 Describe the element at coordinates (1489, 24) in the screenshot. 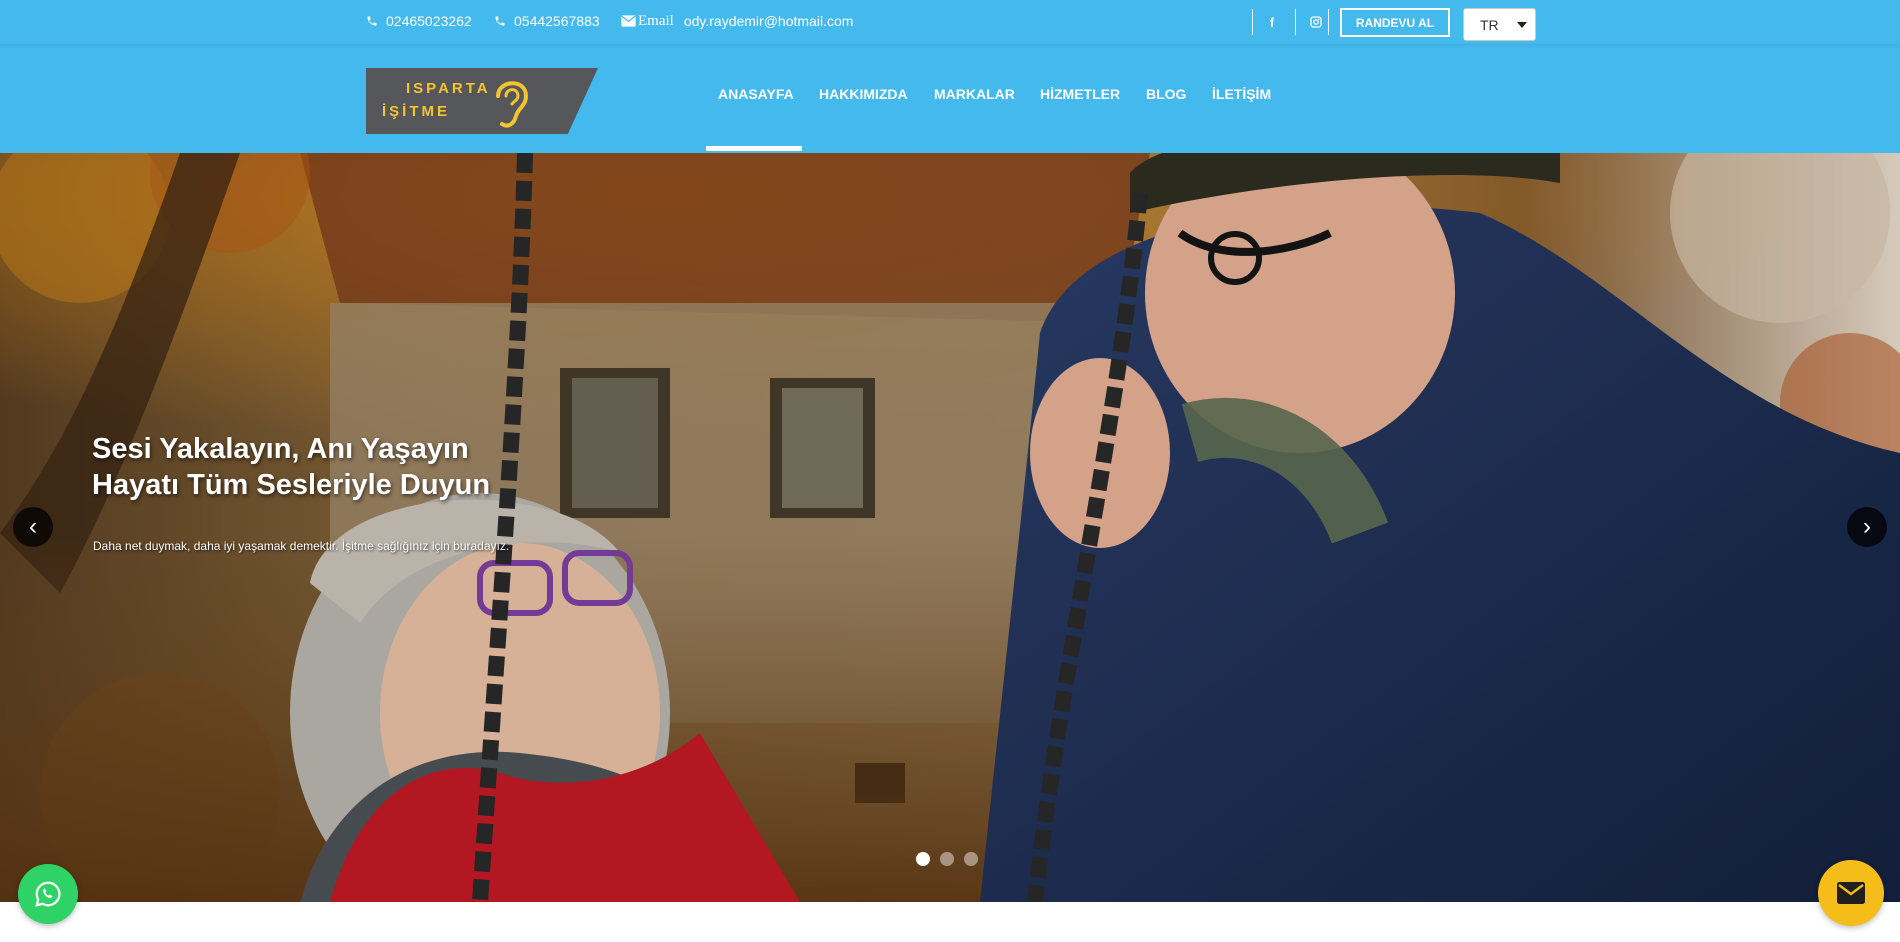

I see `language-value: TR` at that location.